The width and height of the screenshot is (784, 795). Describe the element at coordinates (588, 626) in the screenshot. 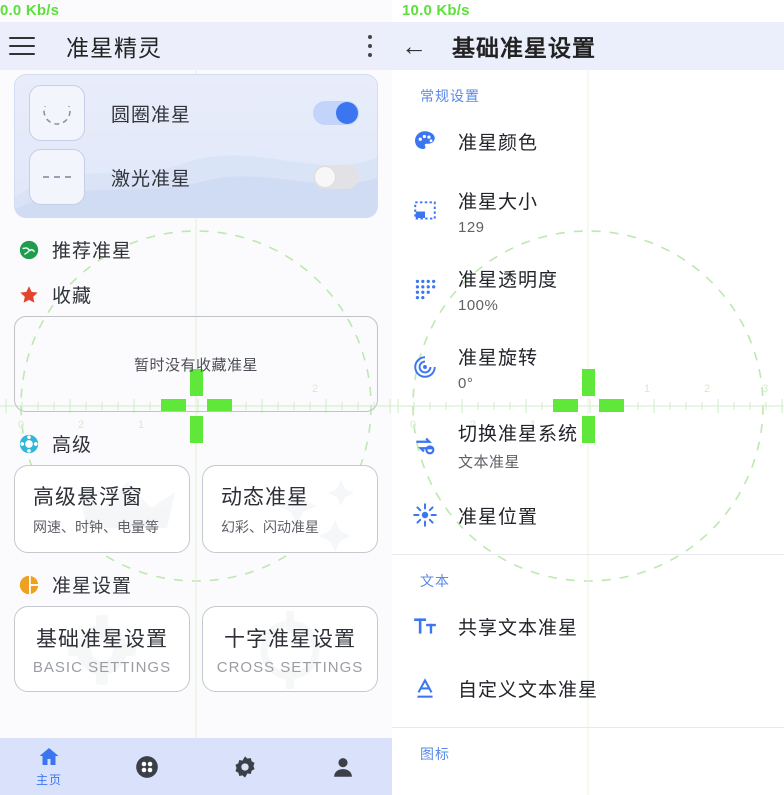

I see `setting-row-share-text-crosshair: 共享文本准星` at that location.